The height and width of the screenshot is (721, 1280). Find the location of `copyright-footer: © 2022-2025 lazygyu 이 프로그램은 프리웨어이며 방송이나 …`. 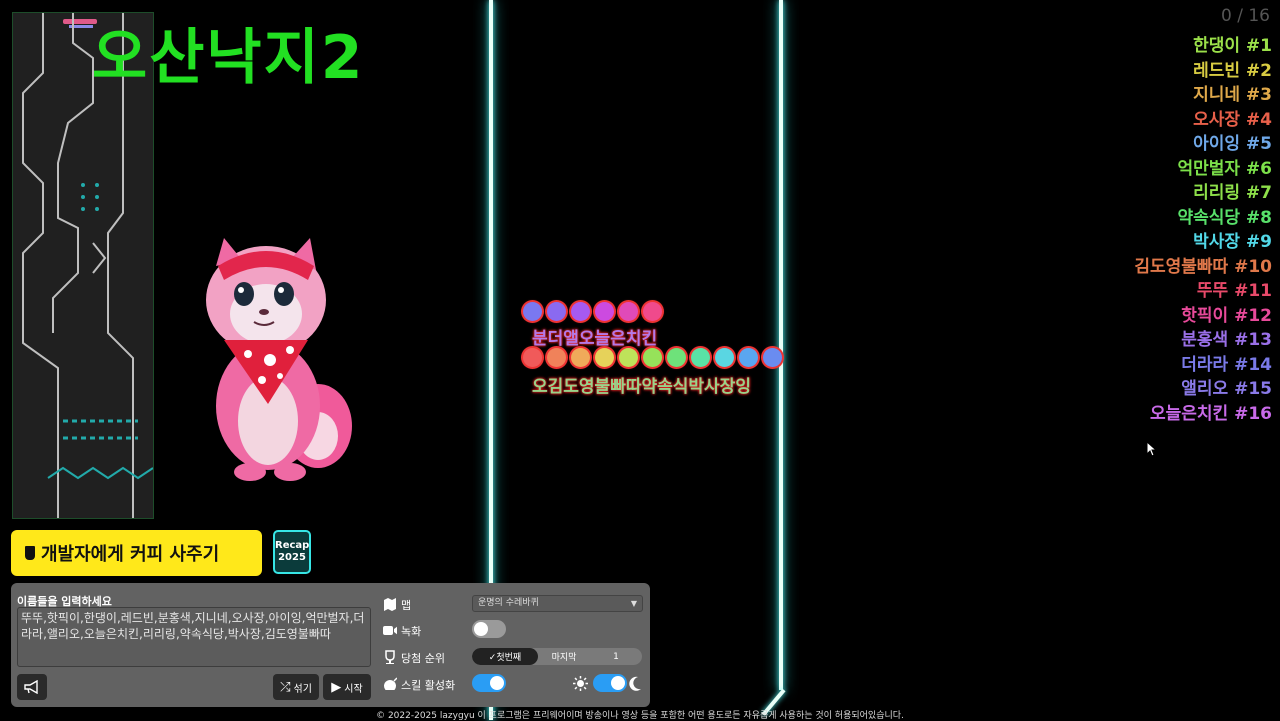

copyright-footer: © 2022-2025 lazygyu 이 프로그램은 프리웨어이며 방송이나 … is located at coordinates (640, 716).